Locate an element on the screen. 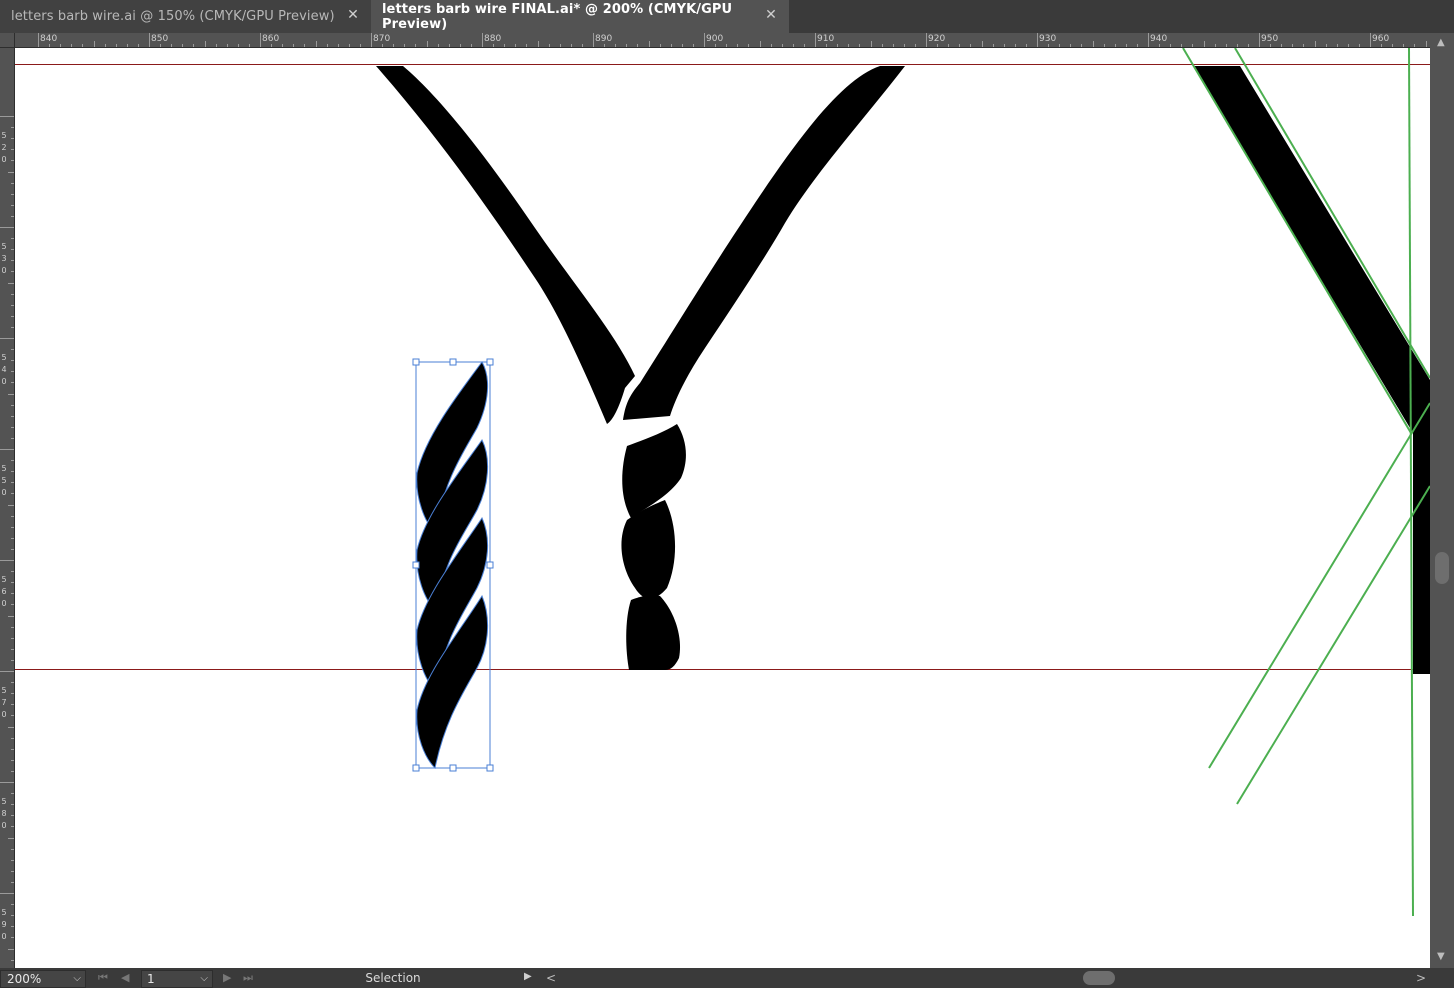  vertical-scroll-thumb is located at coordinates (1442, 568).